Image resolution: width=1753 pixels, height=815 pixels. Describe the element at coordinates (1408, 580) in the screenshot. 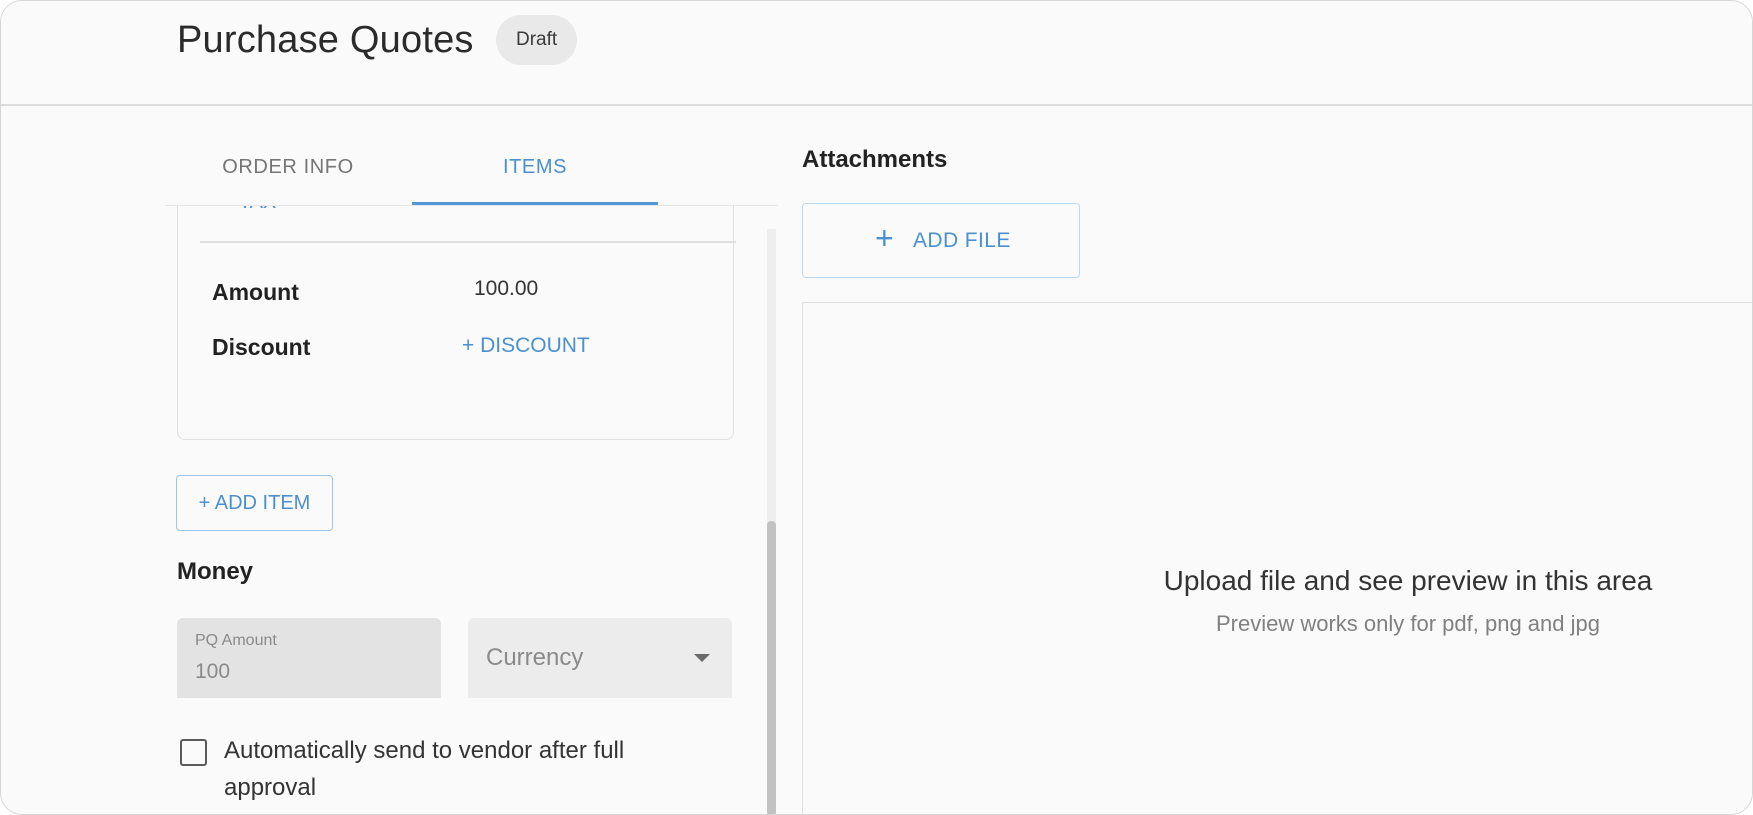

I see `preview-title: Upload file and see preview in this area` at that location.